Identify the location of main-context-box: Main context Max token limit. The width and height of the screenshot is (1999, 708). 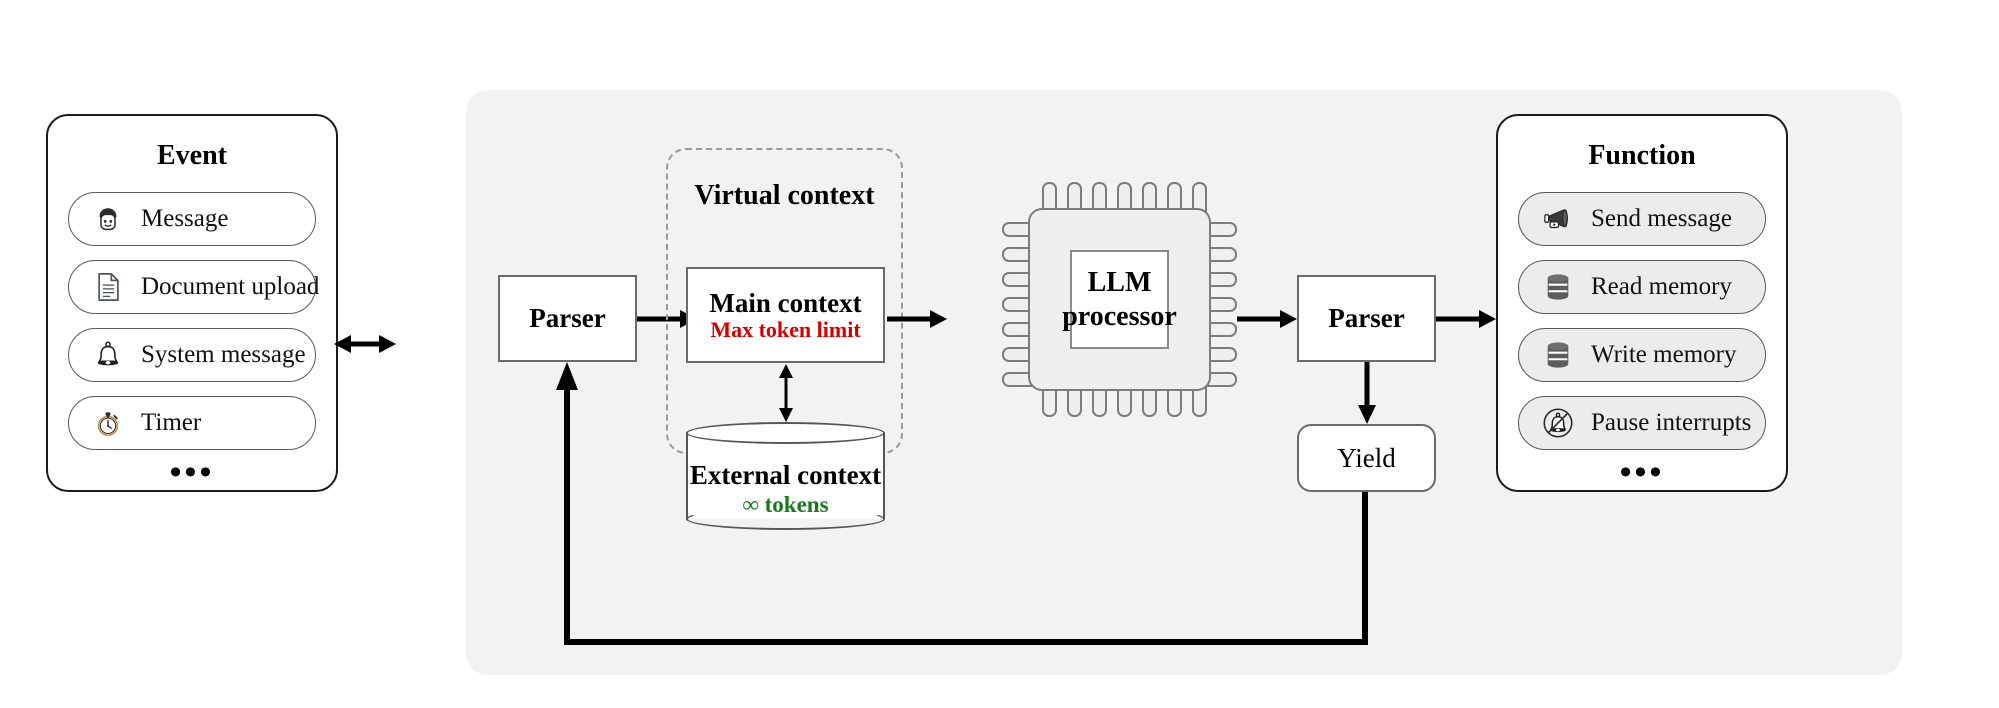
(785, 315).